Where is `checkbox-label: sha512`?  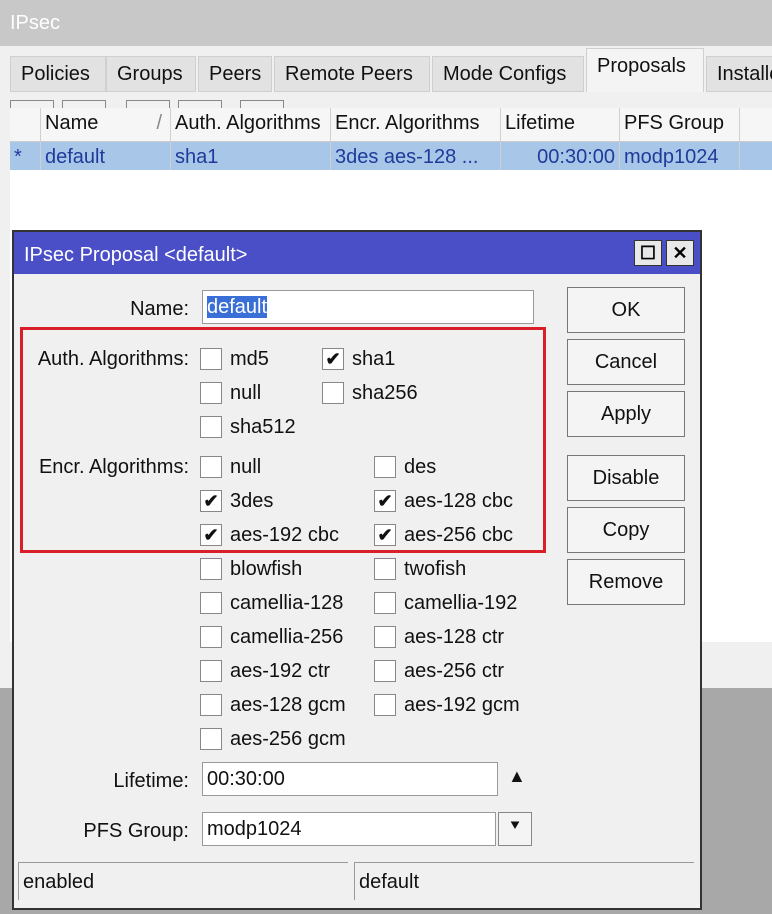 checkbox-label: sha512 is located at coordinates (263, 426).